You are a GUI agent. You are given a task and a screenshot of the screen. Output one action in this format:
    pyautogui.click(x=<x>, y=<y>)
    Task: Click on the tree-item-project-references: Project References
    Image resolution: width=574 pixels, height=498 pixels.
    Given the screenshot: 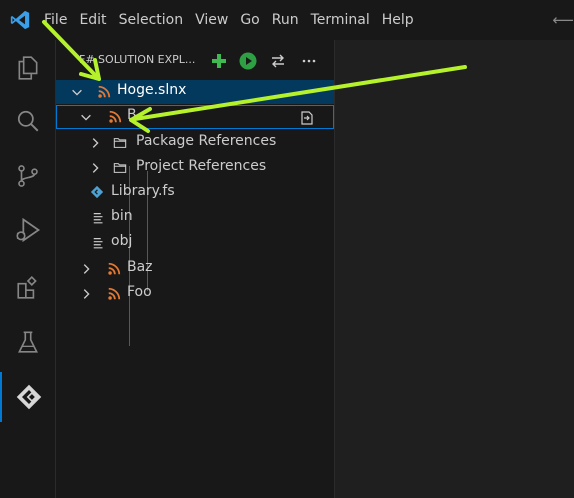 What is the action you would take?
    pyautogui.click(x=195, y=168)
    